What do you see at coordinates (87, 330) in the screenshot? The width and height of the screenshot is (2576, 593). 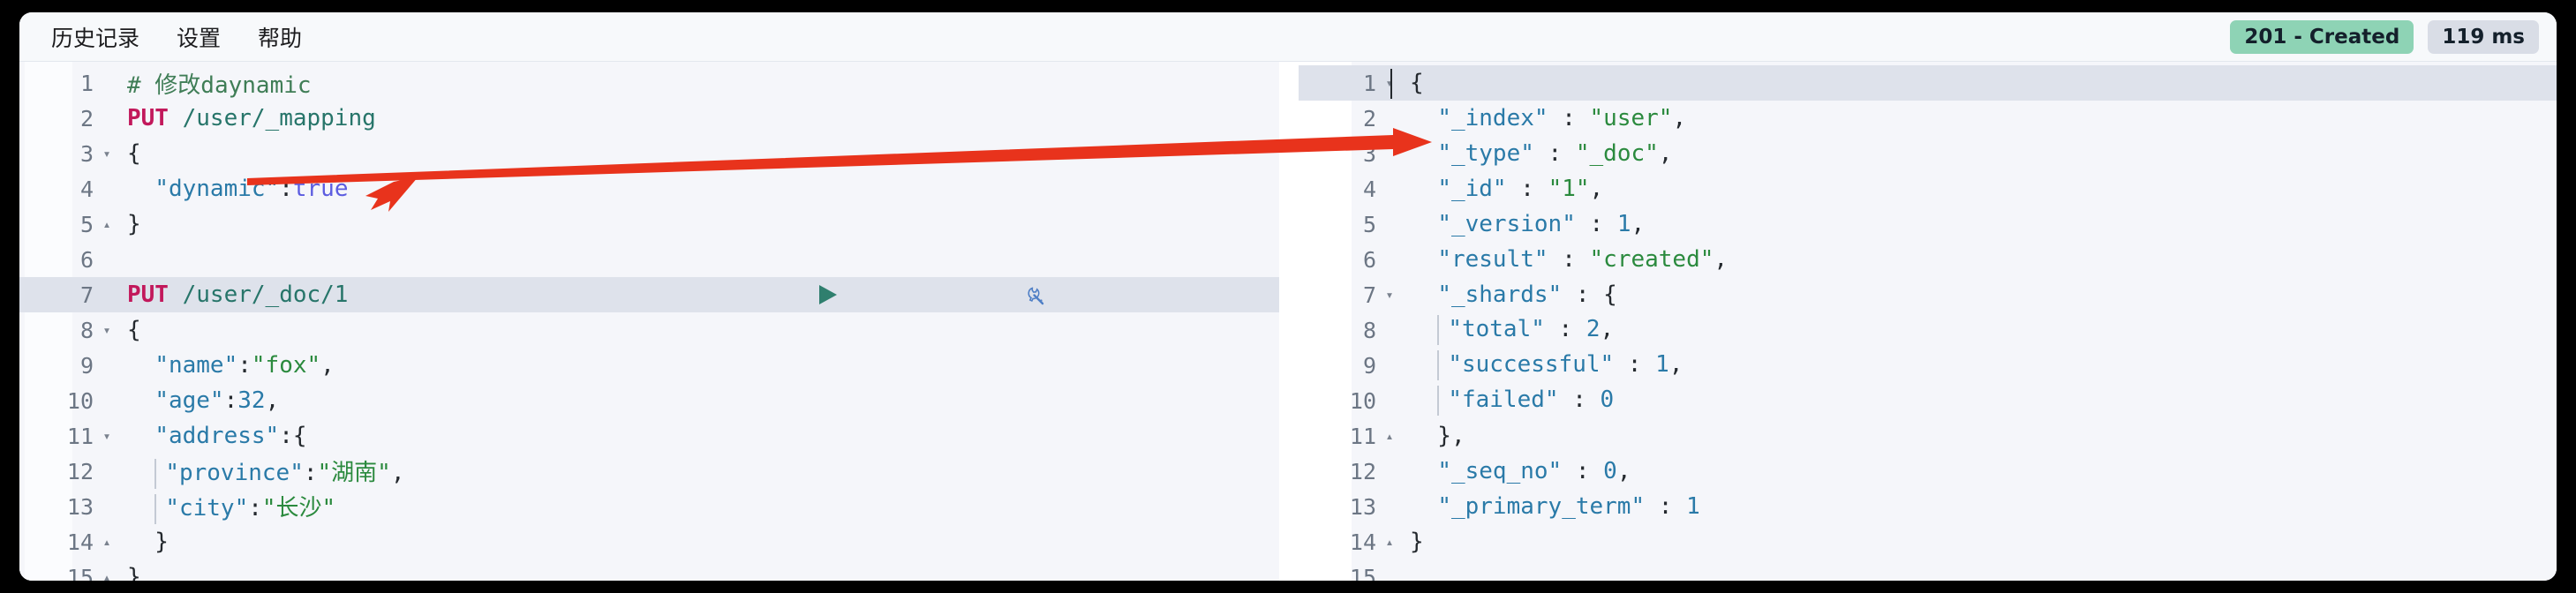 I see `line-number: 8` at bounding box center [87, 330].